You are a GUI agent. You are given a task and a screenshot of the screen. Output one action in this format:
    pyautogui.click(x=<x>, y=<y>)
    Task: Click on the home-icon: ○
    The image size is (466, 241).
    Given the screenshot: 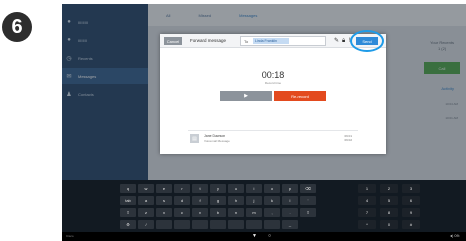 What is the action you would take?
    pyautogui.click(x=269, y=236)
    